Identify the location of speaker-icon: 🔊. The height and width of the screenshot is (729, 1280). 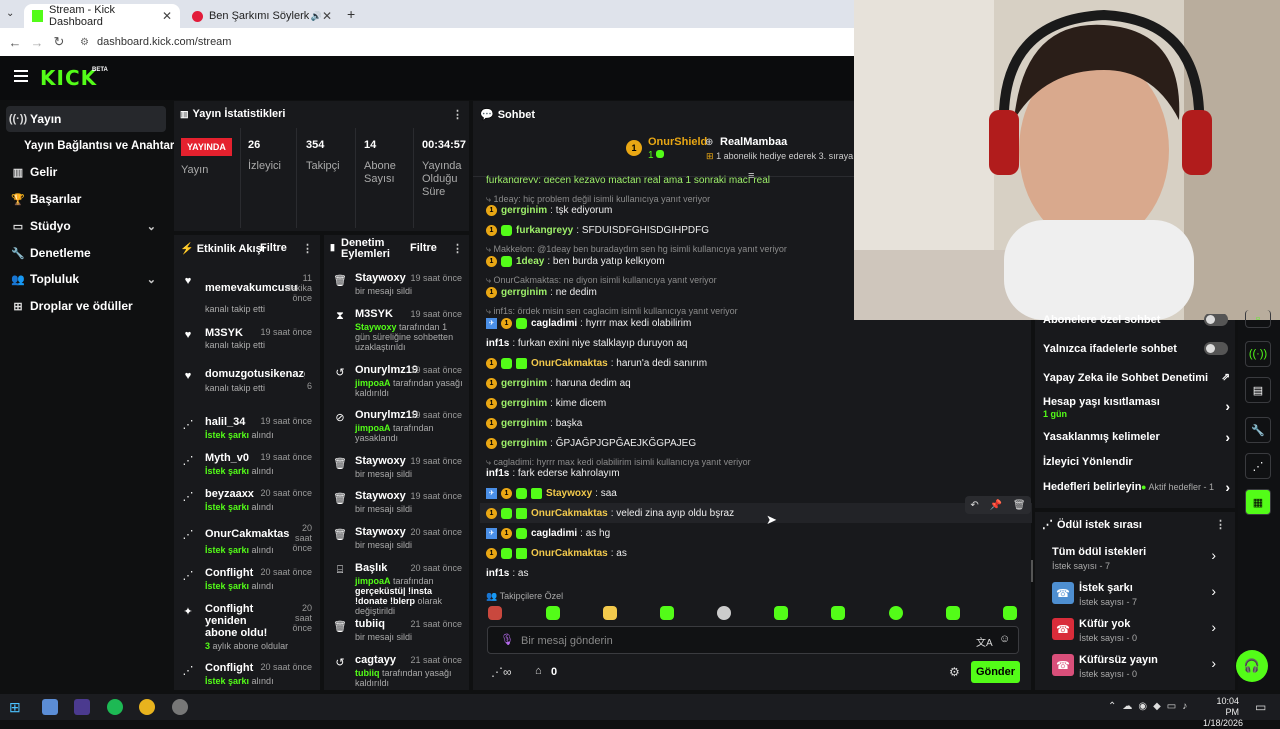
(316, 16).